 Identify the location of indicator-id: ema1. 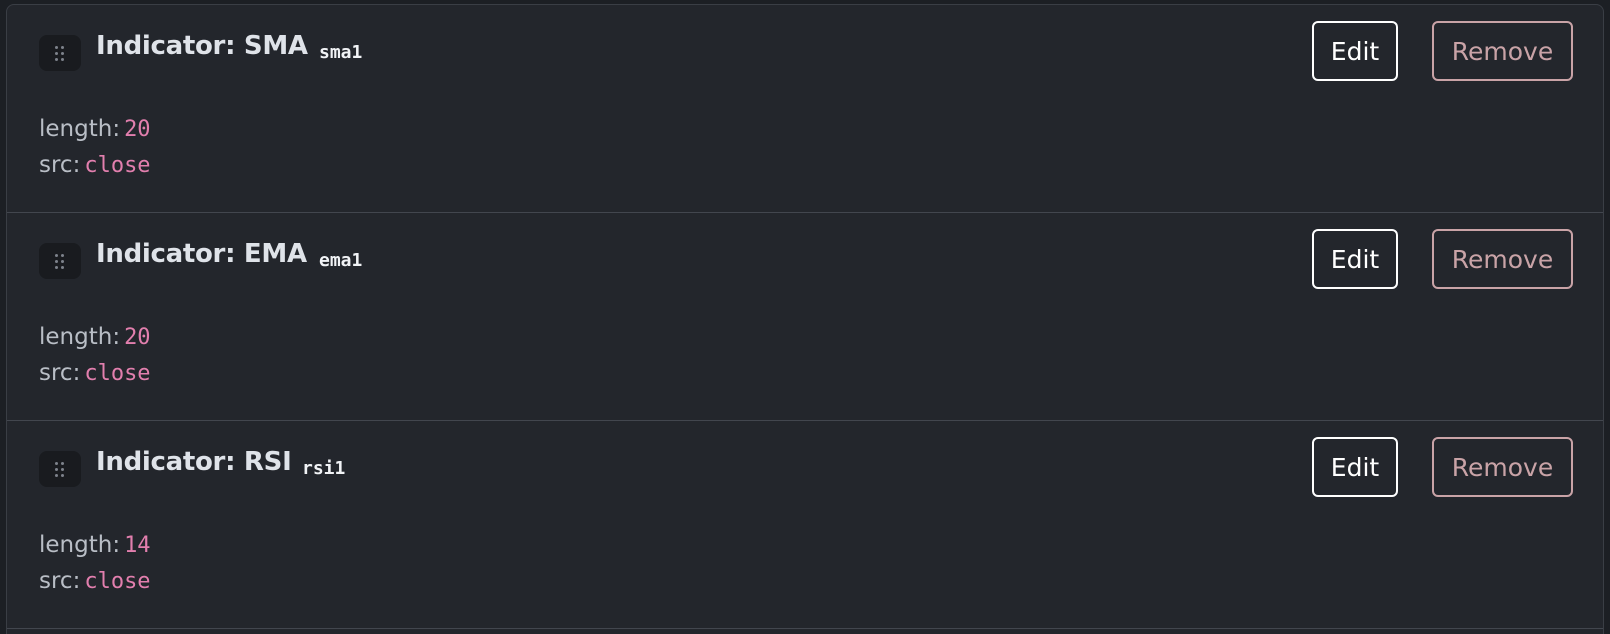
(341, 260).